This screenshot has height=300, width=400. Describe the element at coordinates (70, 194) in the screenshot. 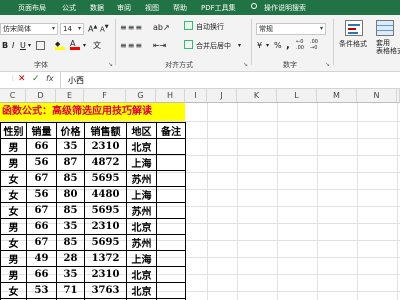

I see `table-cell: 80` at that location.